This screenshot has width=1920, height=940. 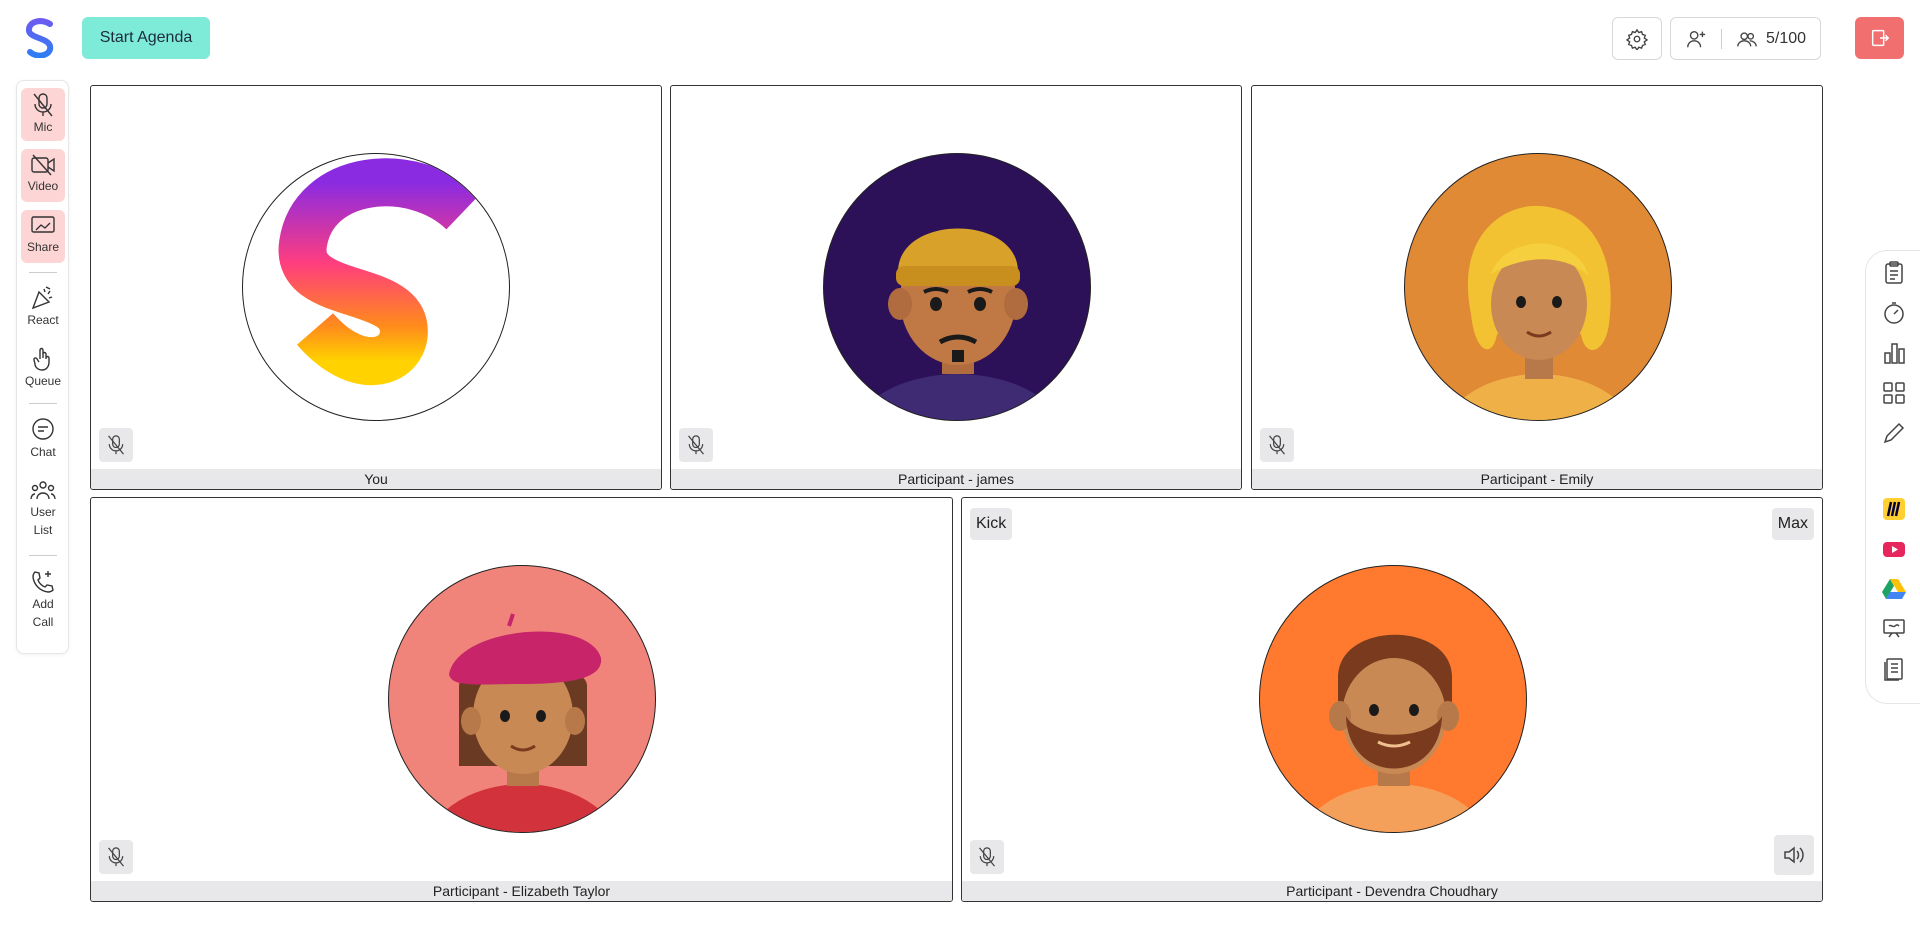 I want to click on sidebar-item-label: Add Call, so click(x=43, y=613).